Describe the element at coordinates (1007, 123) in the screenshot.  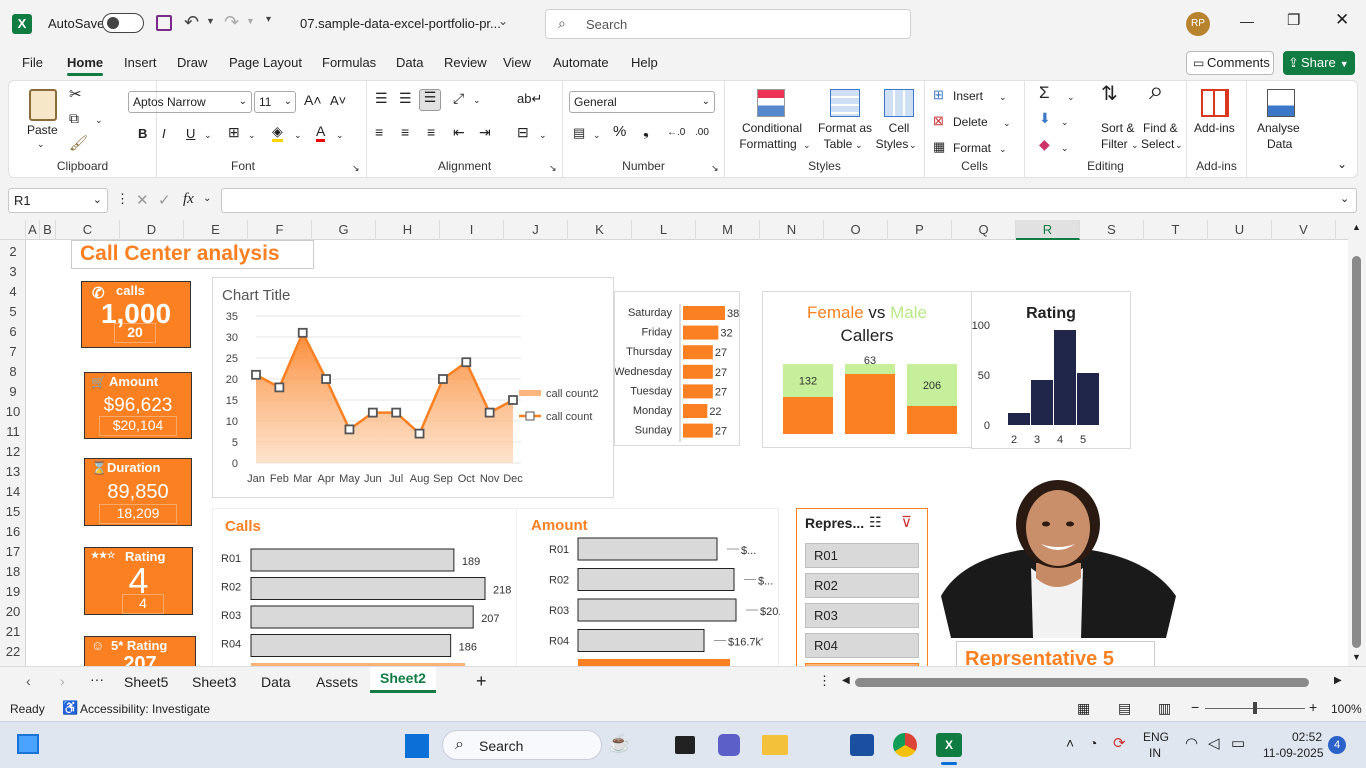
I see `delete-cells-chevron-icon: ⌄` at that location.